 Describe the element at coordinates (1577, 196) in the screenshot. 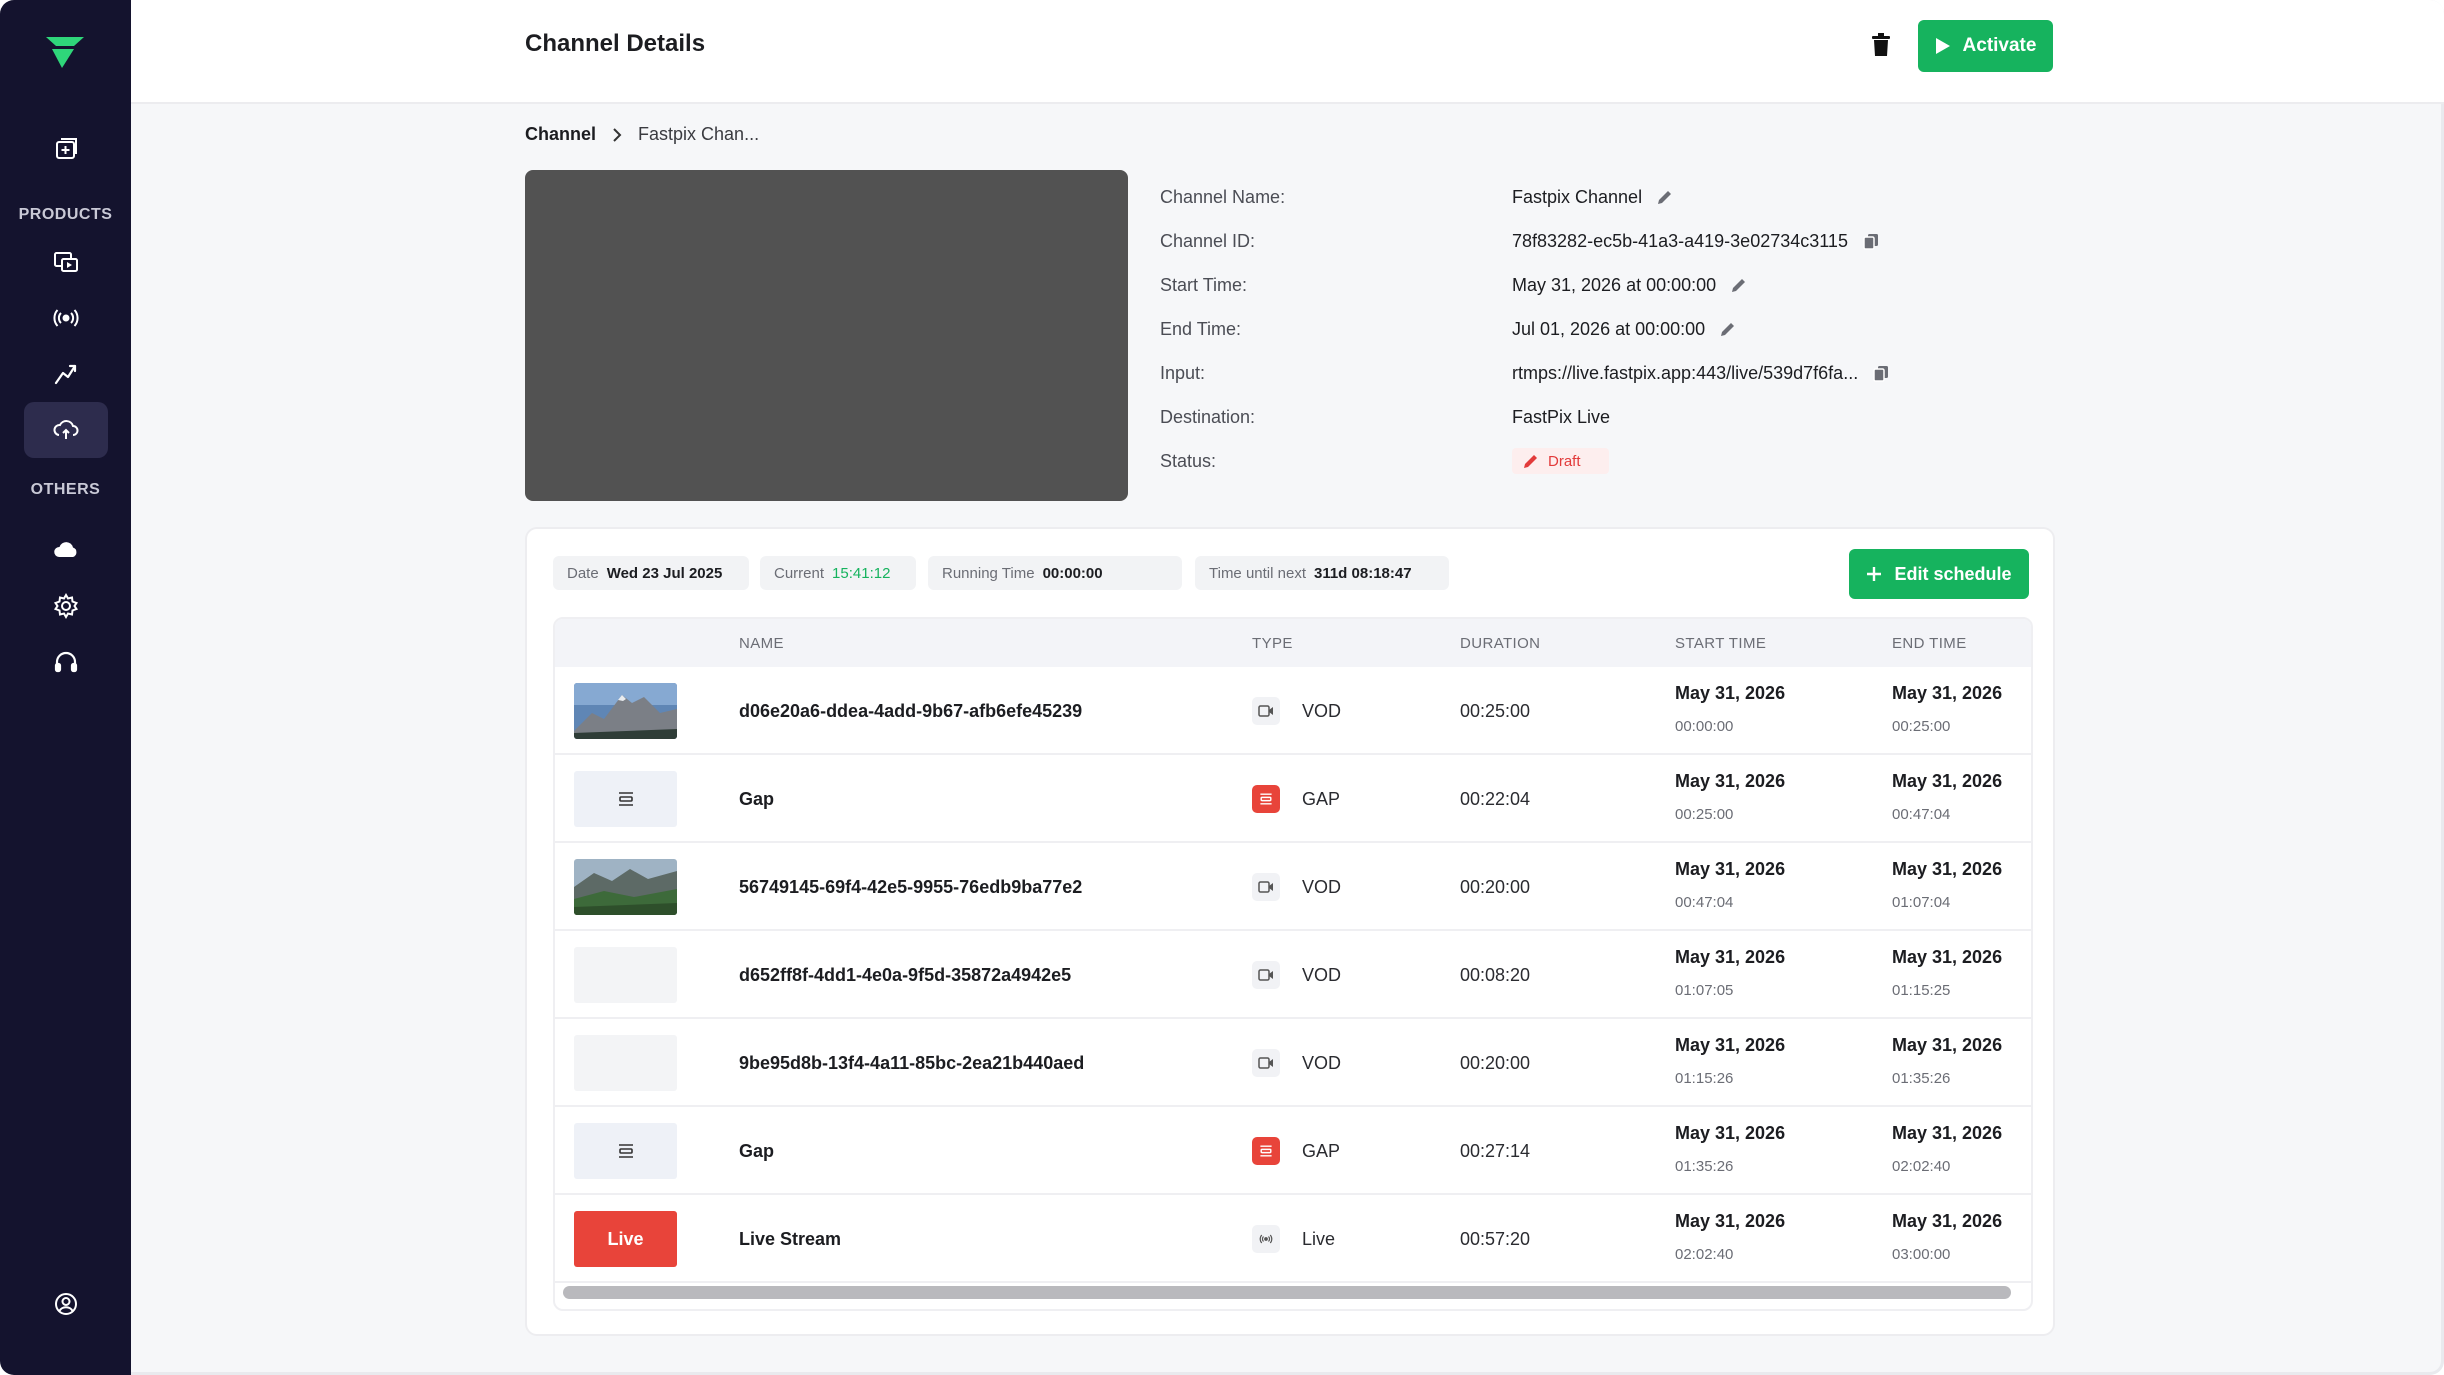

I see `channel-name-value: Fastpix Channel` at that location.